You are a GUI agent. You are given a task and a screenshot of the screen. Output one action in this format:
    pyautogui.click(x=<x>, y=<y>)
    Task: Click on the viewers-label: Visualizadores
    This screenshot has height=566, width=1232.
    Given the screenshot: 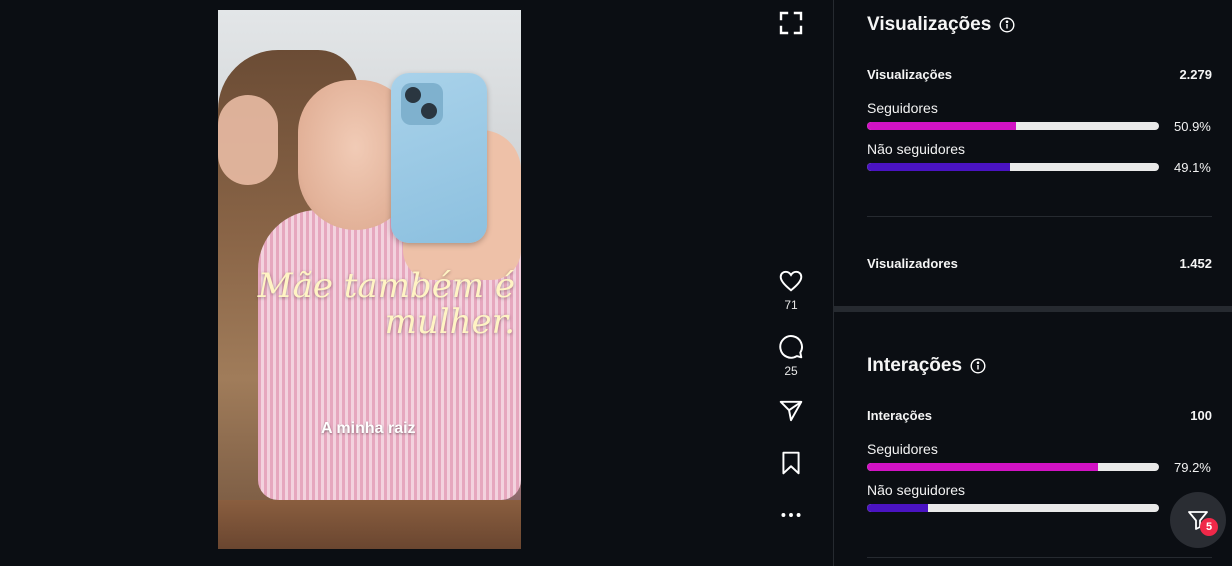 What is the action you would take?
    pyautogui.click(x=912, y=263)
    